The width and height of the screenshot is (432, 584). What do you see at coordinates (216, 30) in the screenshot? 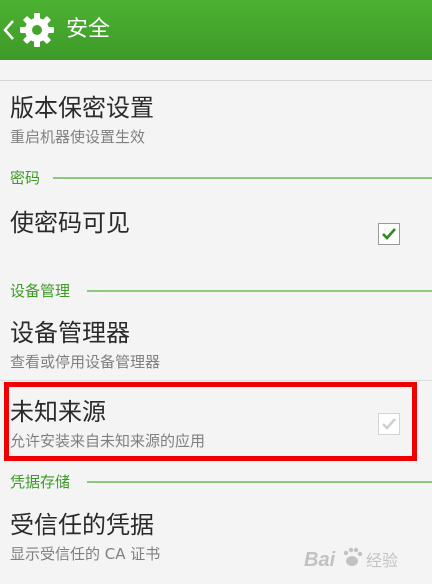
I see `action-bar: 安全` at bounding box center [216, 30].